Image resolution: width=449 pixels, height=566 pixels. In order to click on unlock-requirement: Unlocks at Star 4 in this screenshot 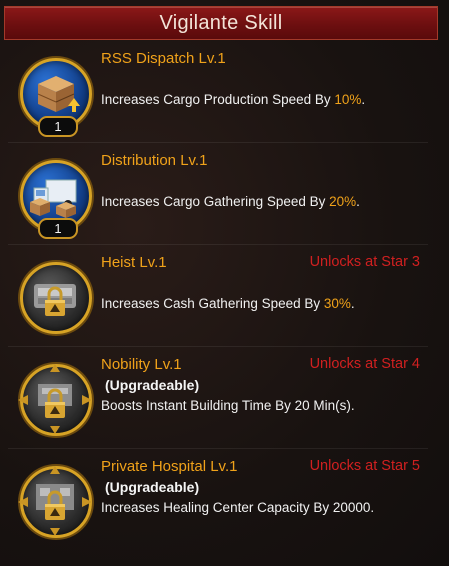, I will do `click(364, 364)`.